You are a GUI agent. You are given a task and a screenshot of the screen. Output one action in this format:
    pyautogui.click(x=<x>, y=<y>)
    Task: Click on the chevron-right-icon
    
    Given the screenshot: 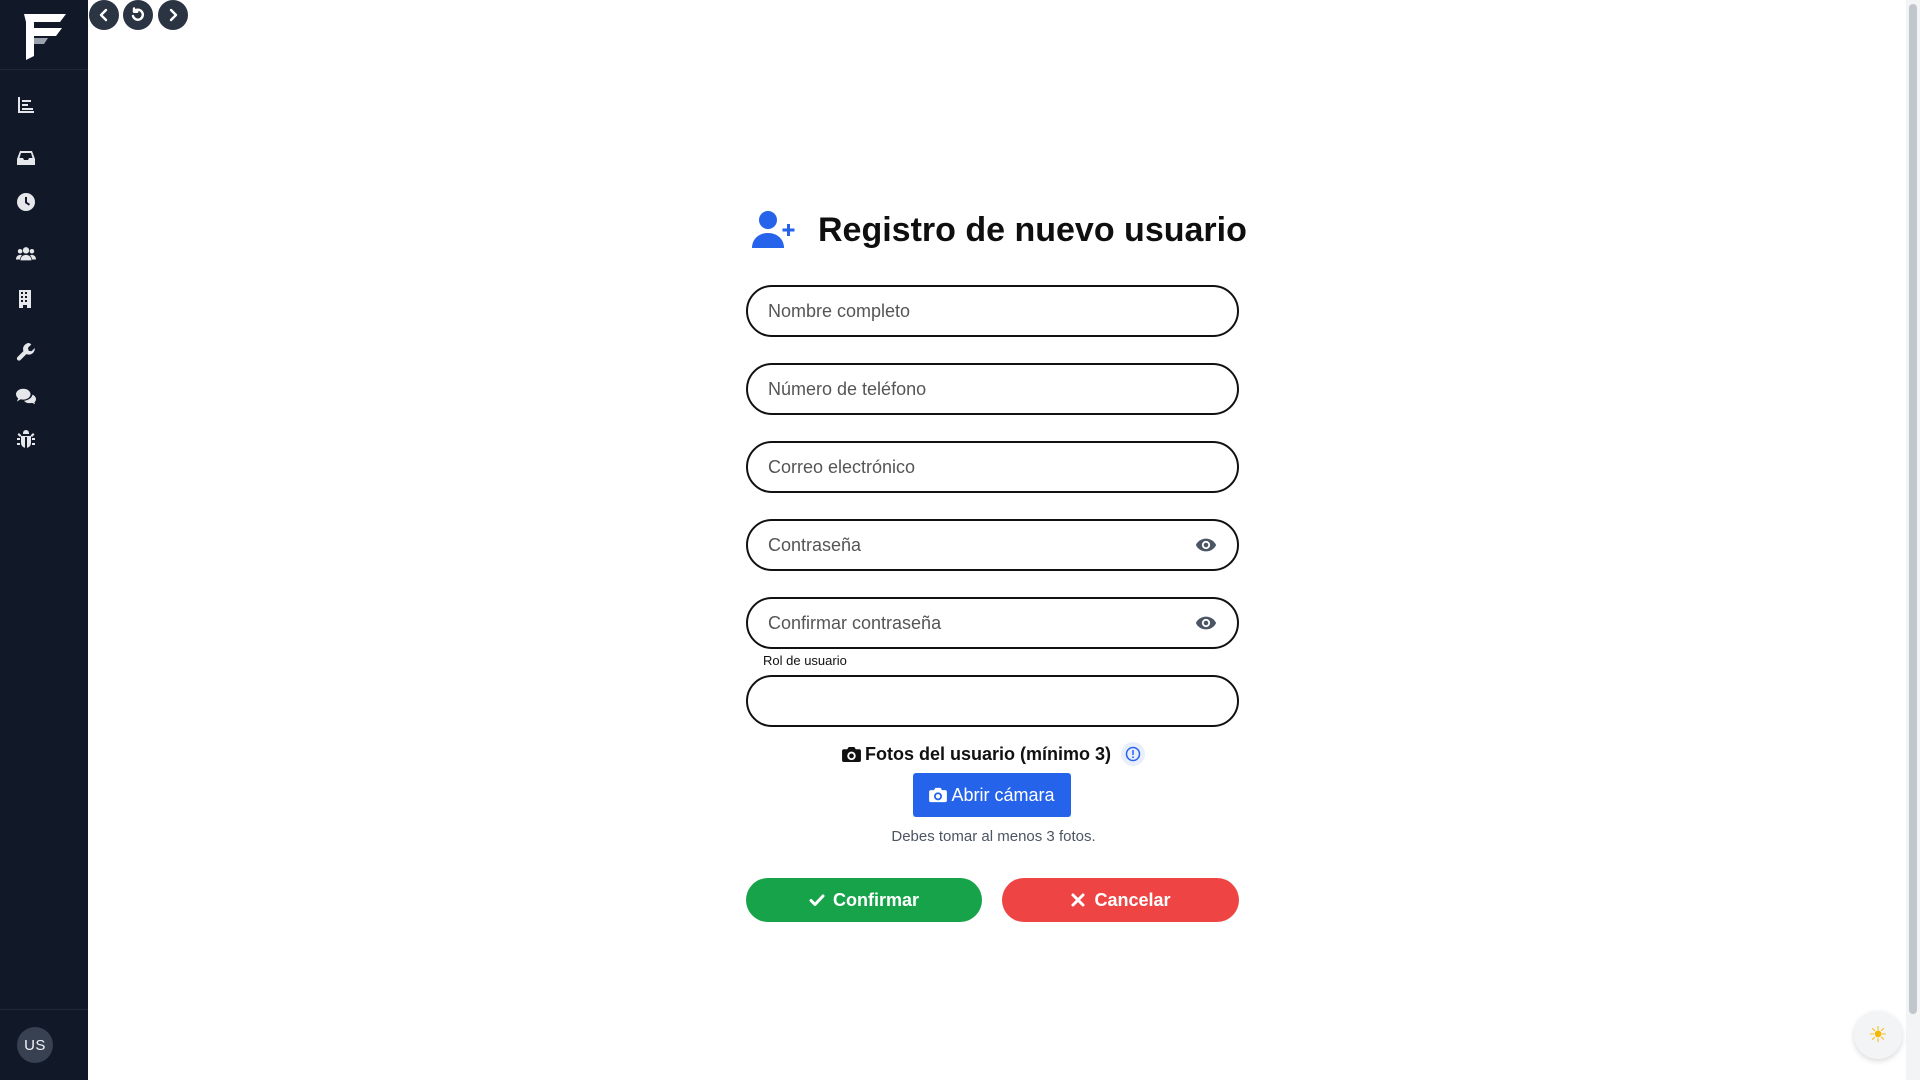 What is the action you would take?
    pyautogui.click(x=173, y=15)
    